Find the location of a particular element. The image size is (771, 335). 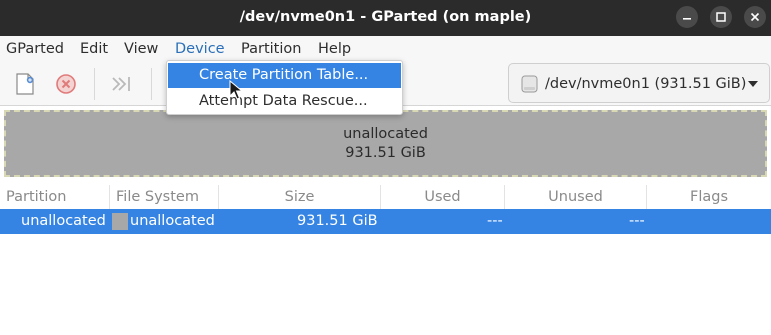

menu-gparted: GParted is located at coordinates (35, 49).